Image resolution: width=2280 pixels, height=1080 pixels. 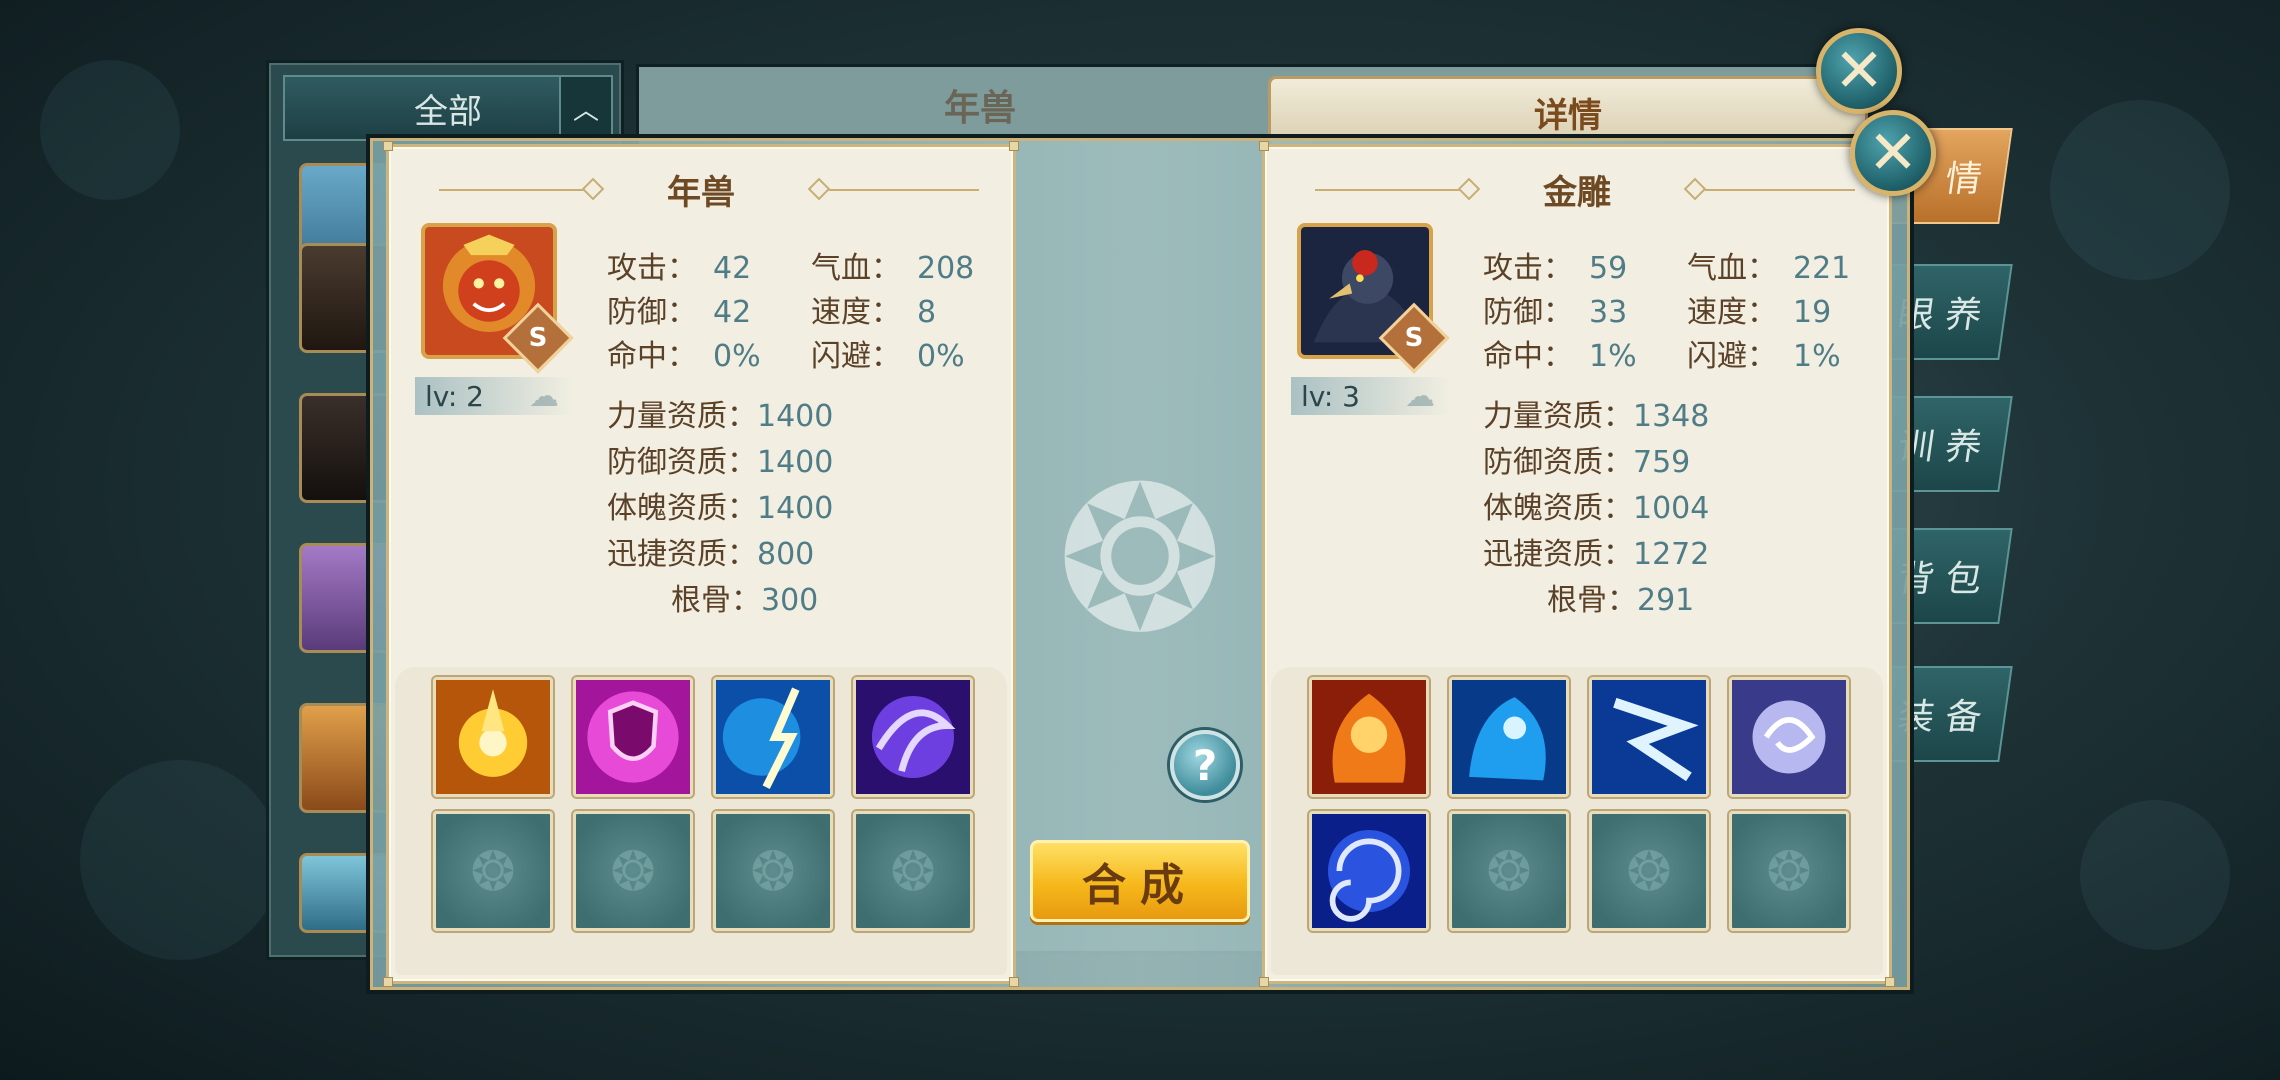 What do you see at coordinates (1568, 115) in the screenshot?
I see `detail-header-label: 详情` at bounding box center [1568, 115].